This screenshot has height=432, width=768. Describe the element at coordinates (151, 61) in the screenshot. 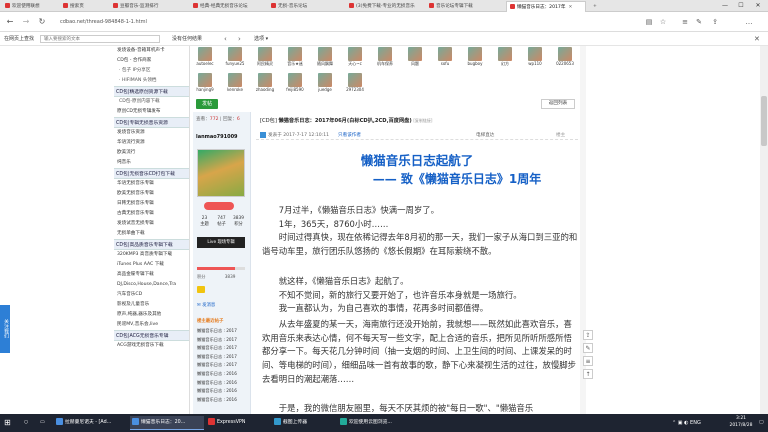

I see `sidebar-item: CD包 - 合作商家` at that location.